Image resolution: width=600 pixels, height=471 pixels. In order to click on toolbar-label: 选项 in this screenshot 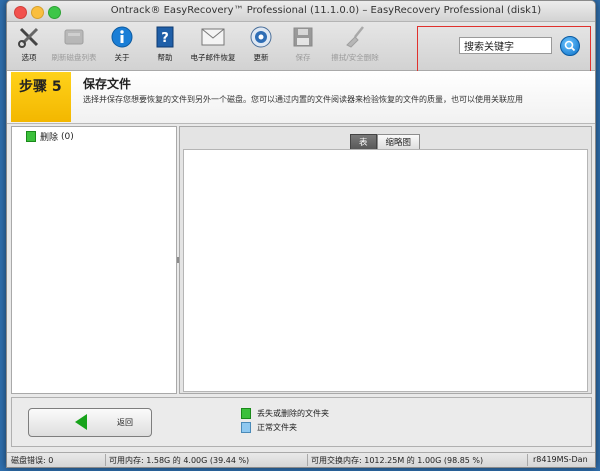, I will do `click(29, 57)`.